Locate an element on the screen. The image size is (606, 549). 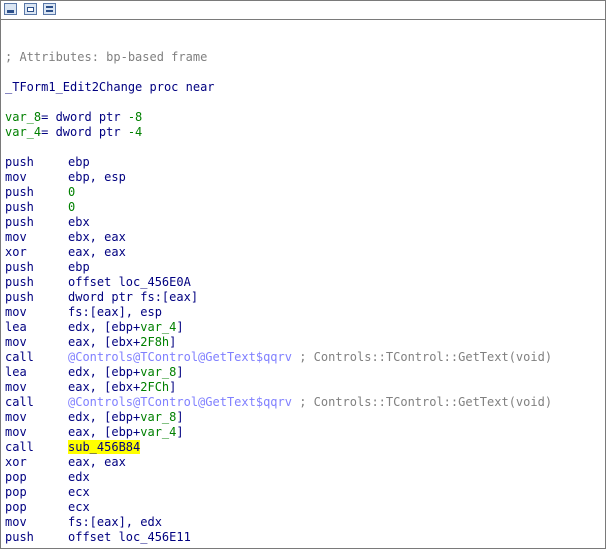
attributes-comment: ; Attributes: bp-based frame is located at coordinates (106, 57).